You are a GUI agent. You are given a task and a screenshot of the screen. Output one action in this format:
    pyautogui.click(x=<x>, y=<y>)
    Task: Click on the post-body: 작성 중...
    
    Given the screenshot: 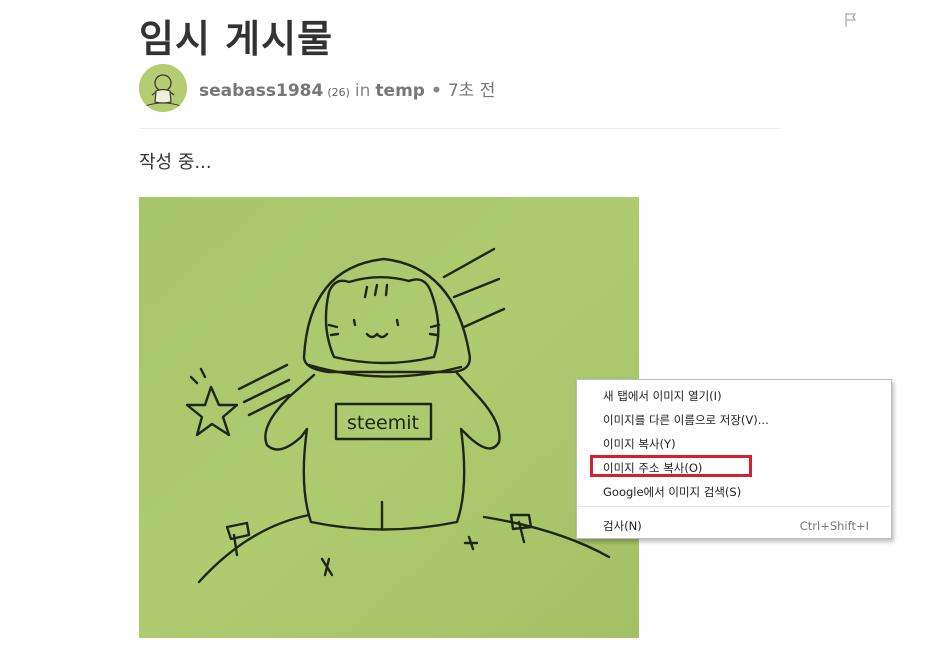 What is the action you would take?
    pyautogui.click(x=175, y=162)
    